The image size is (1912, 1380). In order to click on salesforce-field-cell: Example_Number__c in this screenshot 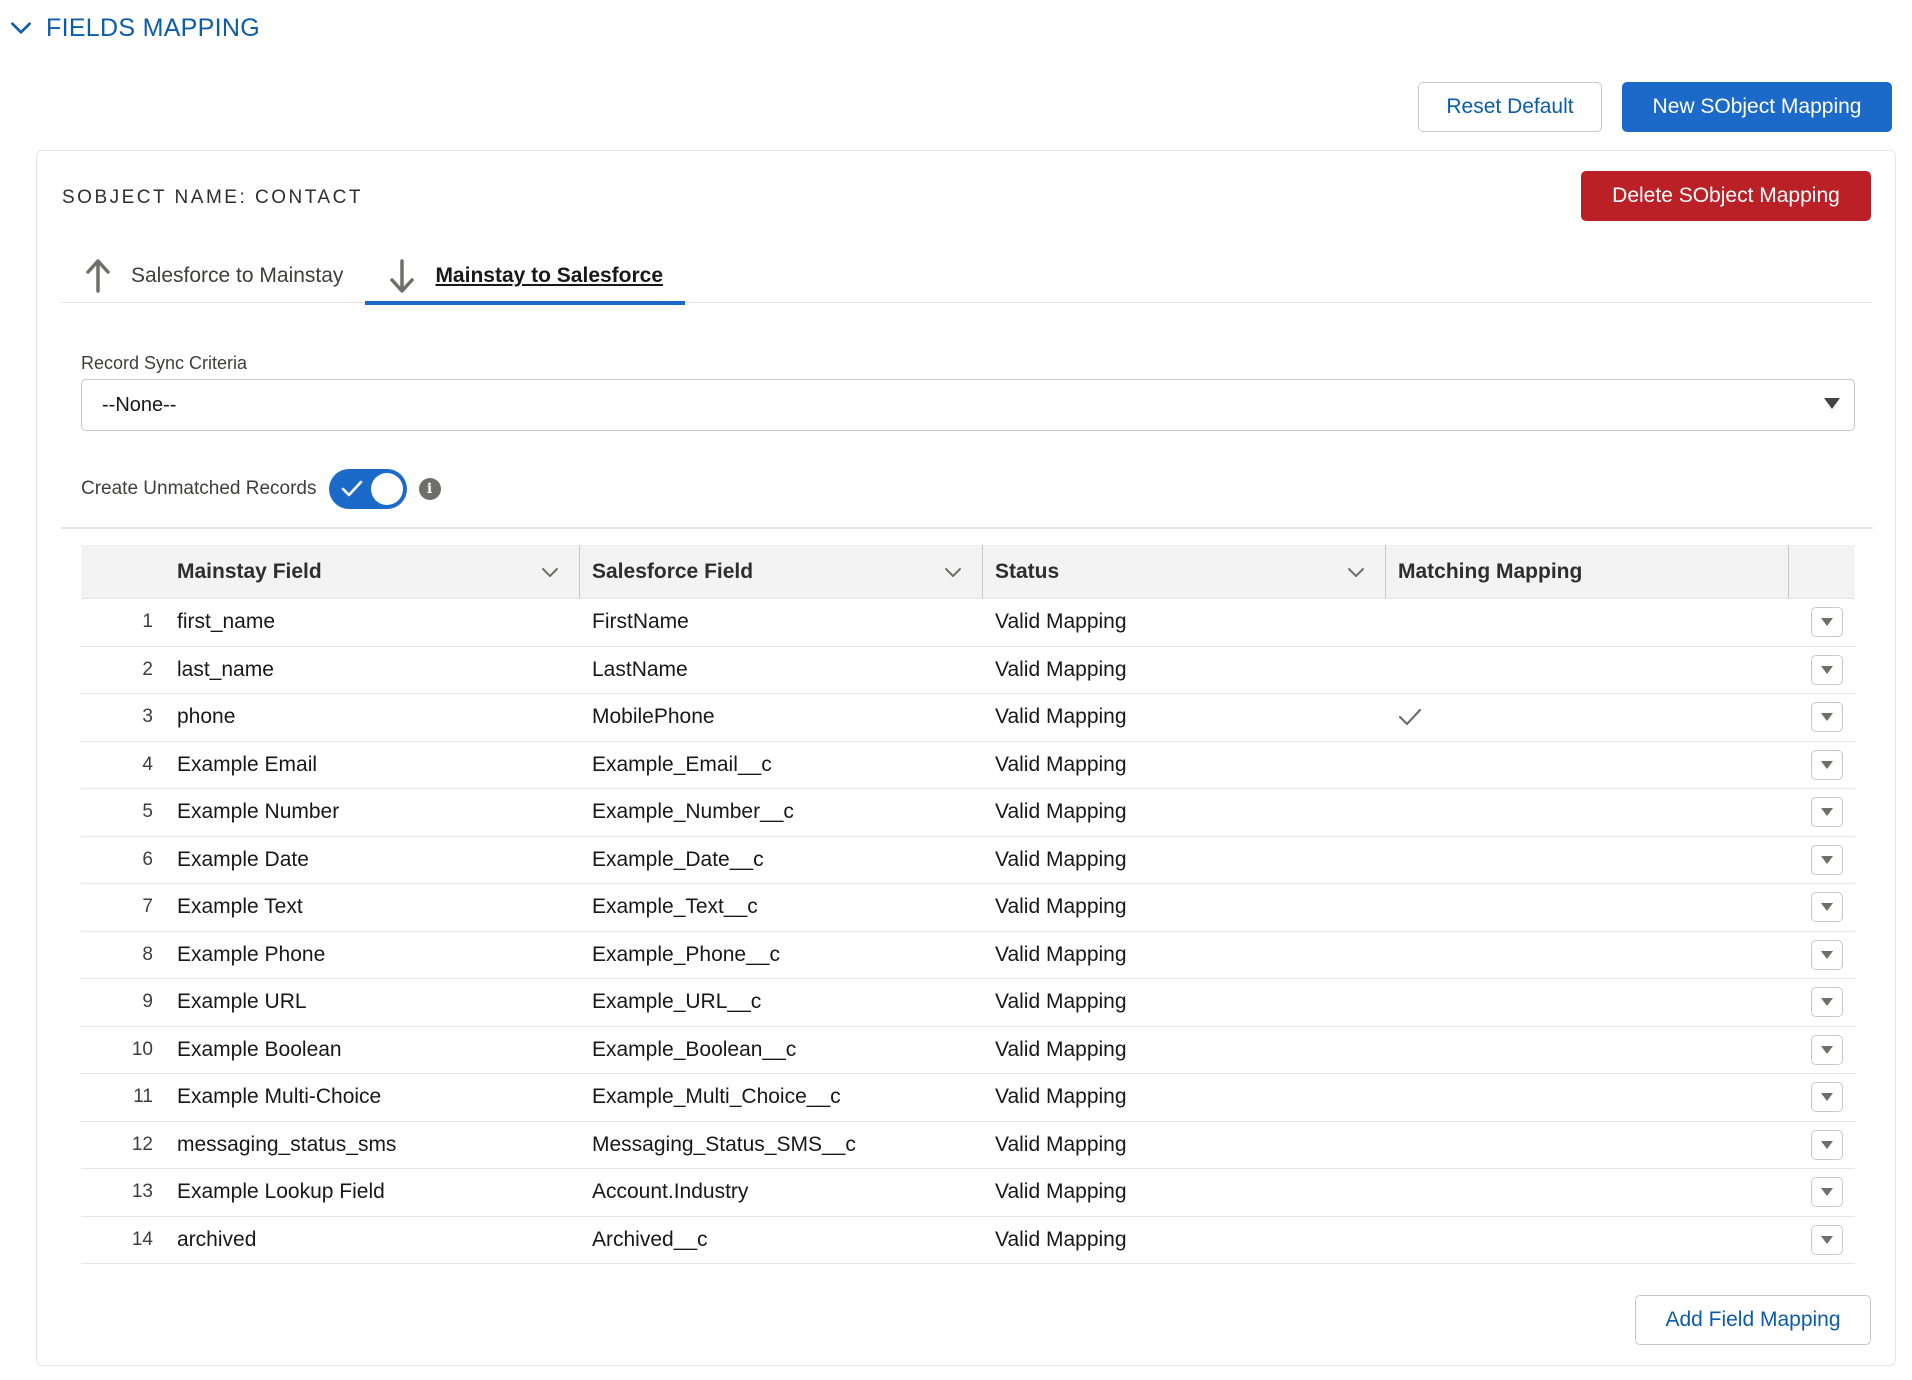, I will do `click(693, 812)`.